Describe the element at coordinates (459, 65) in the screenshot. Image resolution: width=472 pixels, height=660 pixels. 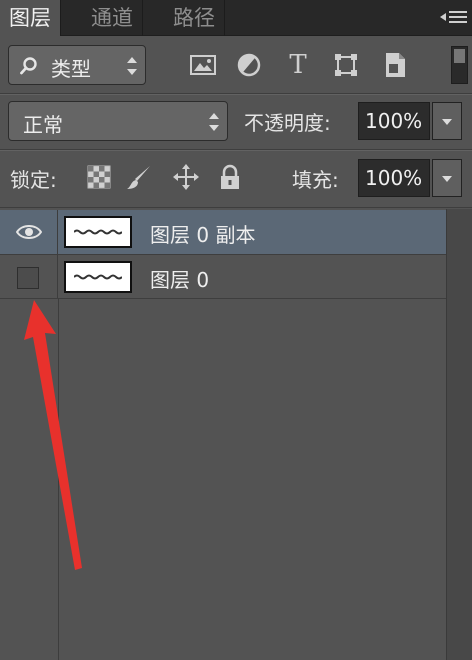
I see `filter-toggle-switch` at that location.